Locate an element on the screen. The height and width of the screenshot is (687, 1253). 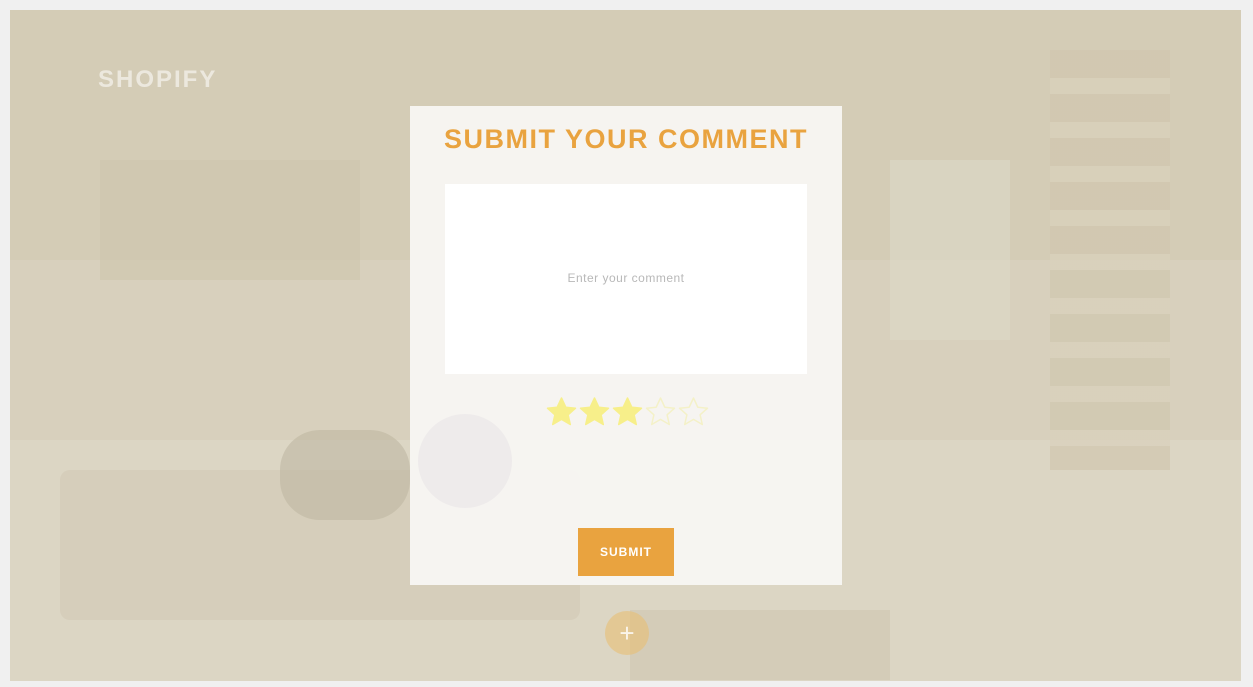
brand-logo: SHOPIFY is located at coordinates (157, 80).